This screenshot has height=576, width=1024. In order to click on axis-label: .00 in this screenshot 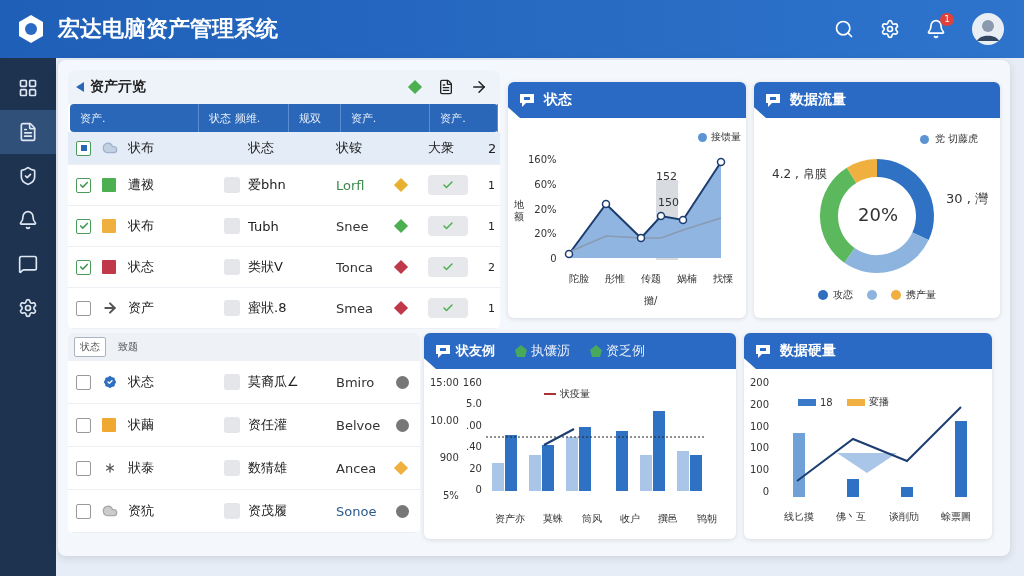, I will do `click(474, 425)`.